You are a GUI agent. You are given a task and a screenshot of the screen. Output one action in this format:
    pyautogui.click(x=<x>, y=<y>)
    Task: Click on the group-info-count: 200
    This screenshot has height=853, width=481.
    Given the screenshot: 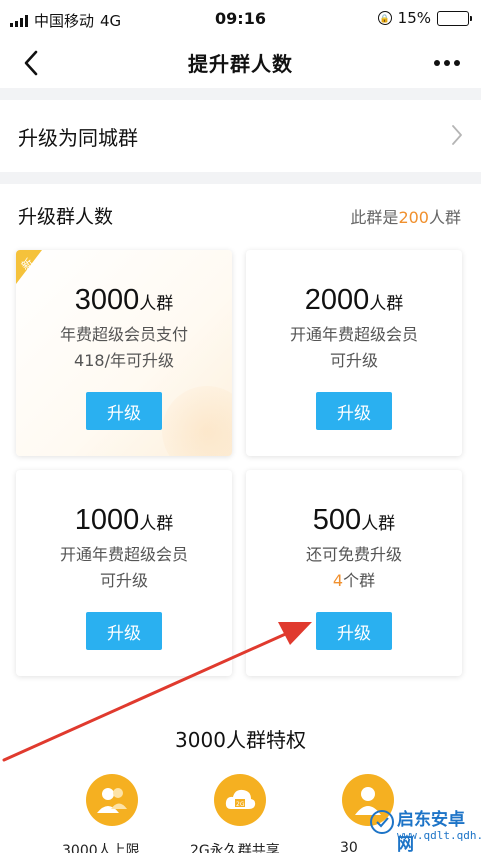 What is the action you would take?
    pyautogui.click(x=413, y=217)
    